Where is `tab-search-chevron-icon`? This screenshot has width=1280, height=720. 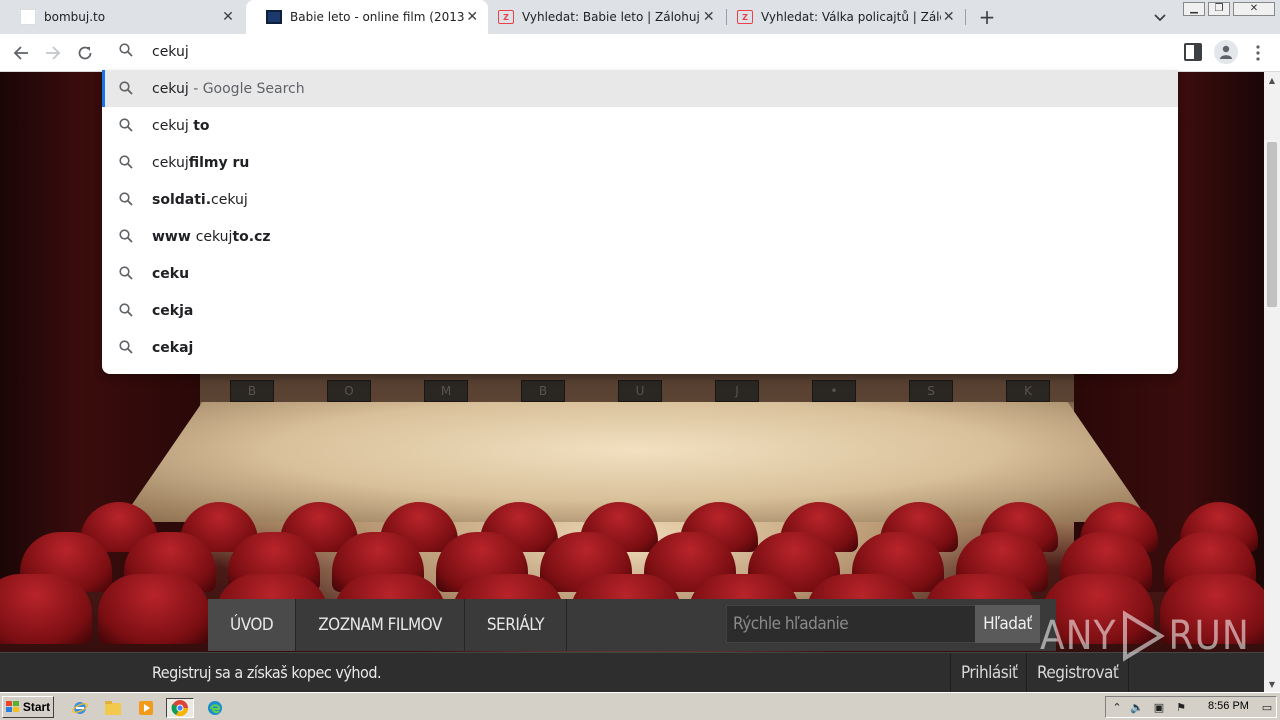 tab-search-chevron-icon is located at coordinates (1160, 18).